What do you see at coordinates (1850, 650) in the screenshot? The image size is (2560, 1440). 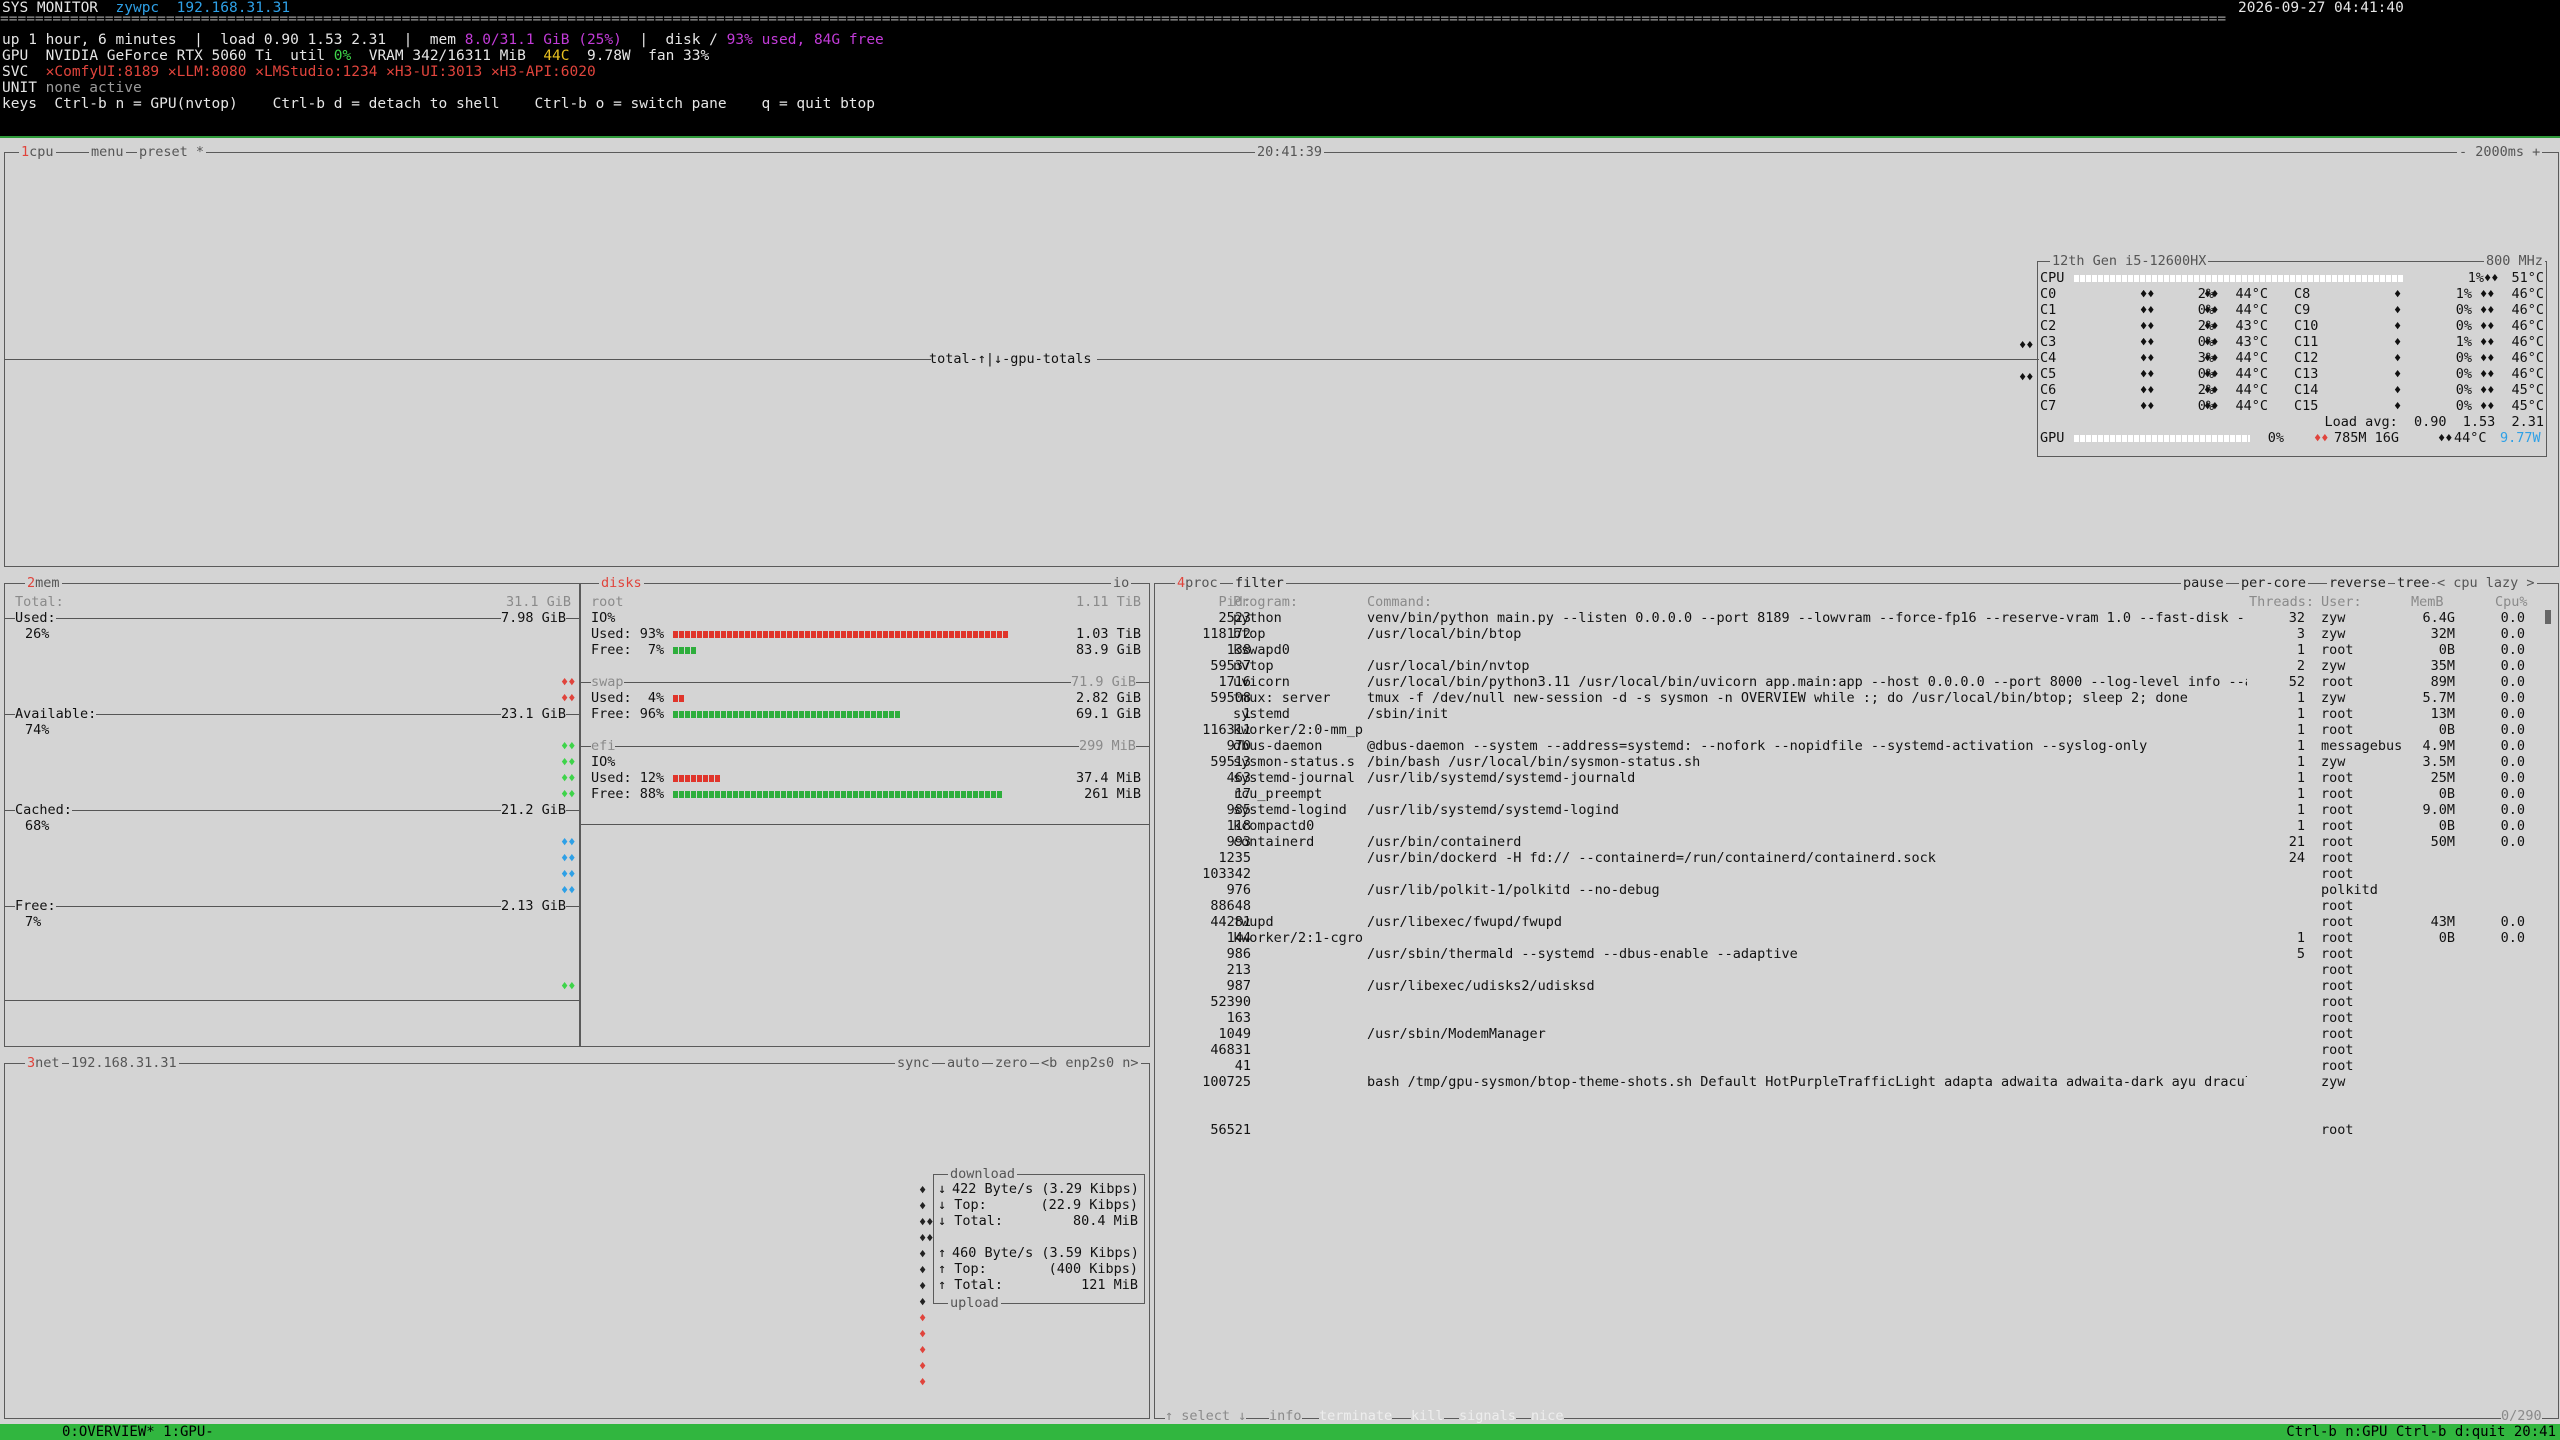 I see `table-row: 138 kswapd0 1 root 0B 0.0` at bounding box center [1850, 650].